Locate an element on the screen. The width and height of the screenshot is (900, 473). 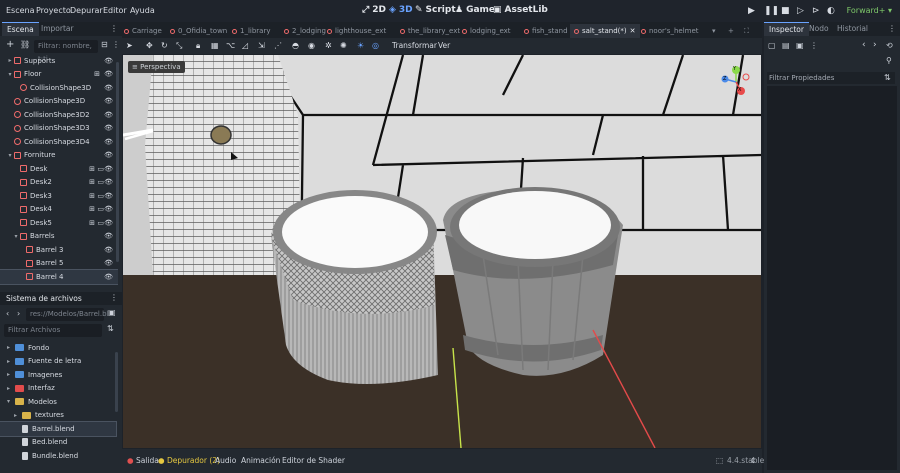
scene-tree-node: Desk4 ⊞ ▭ 👁︎ is located at coordinates (59, 210).